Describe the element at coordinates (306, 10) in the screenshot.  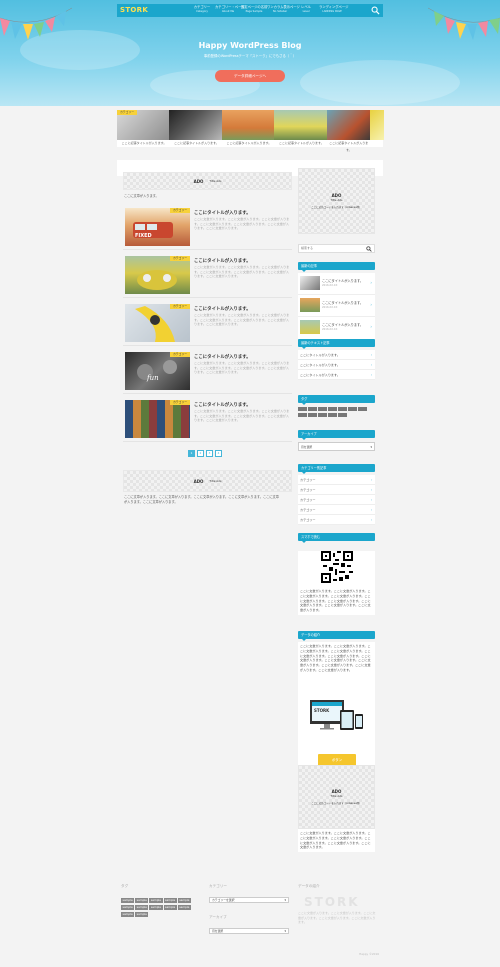
I see `nav-item-level: レベル Level` at that location.